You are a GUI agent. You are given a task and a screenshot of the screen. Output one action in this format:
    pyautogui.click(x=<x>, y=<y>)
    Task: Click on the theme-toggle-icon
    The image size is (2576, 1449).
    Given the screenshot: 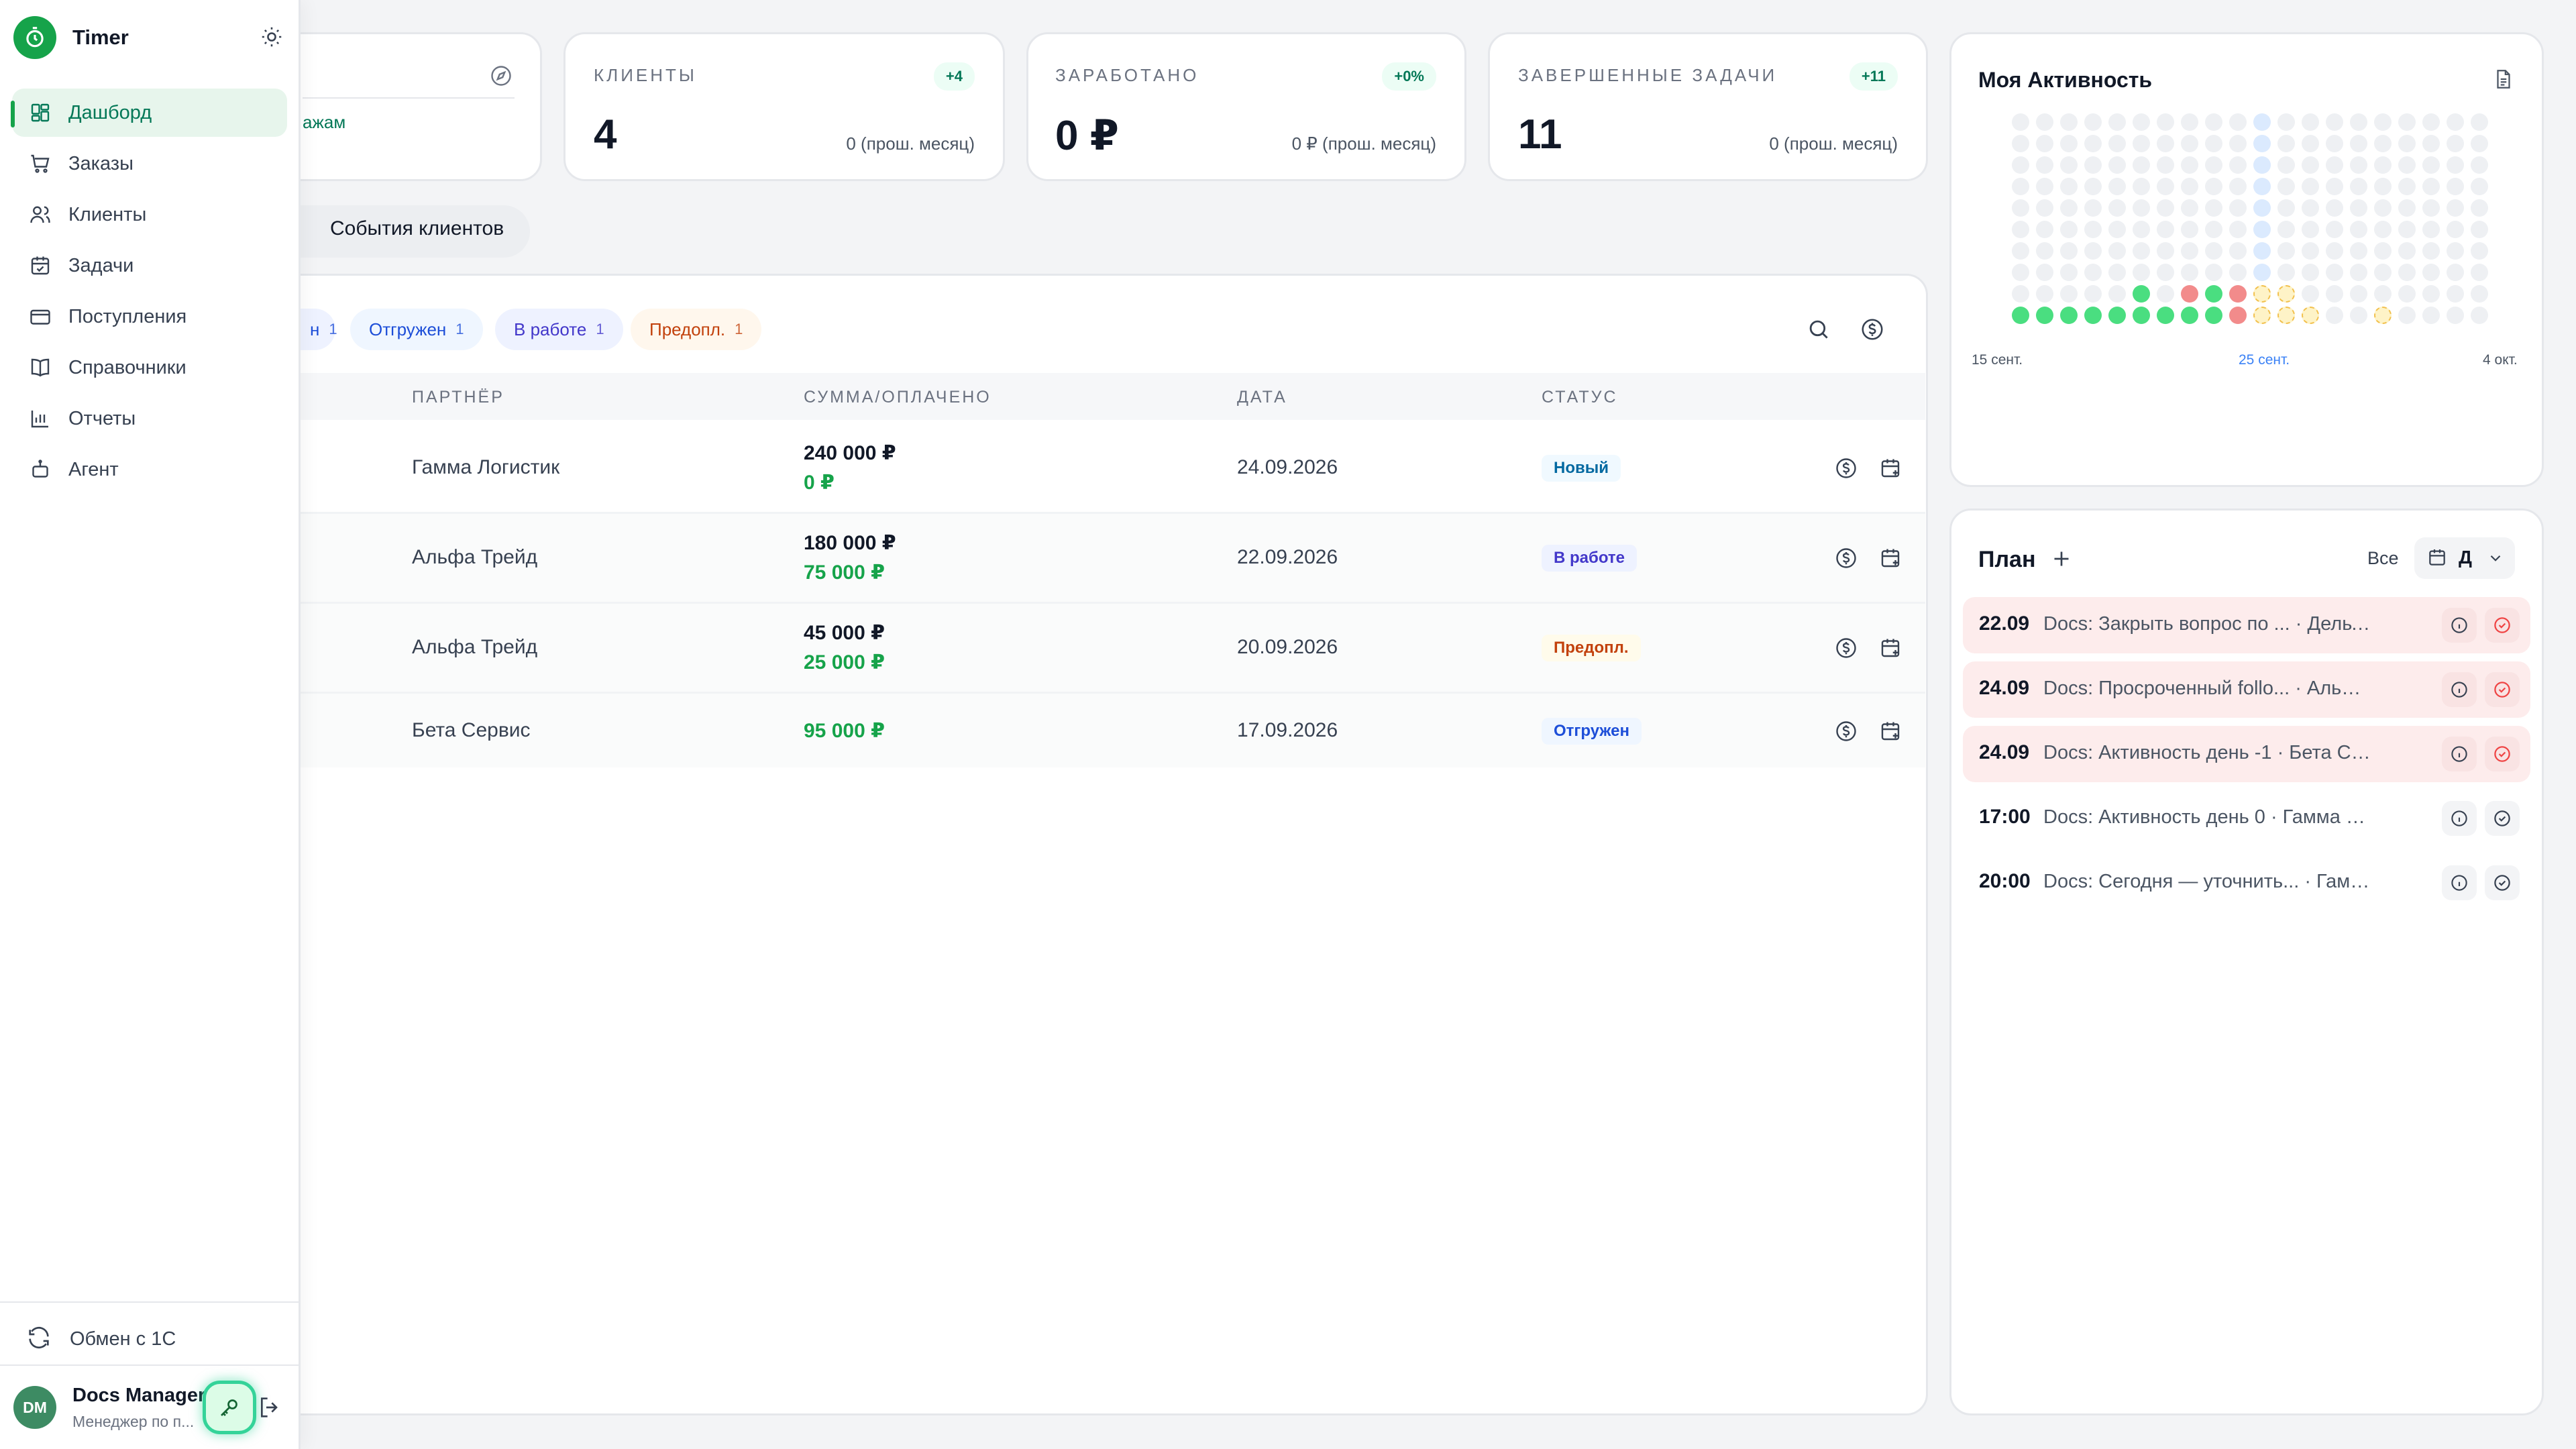 What is the action you would take?
    pyautogui.click(x=271, y=37)
    